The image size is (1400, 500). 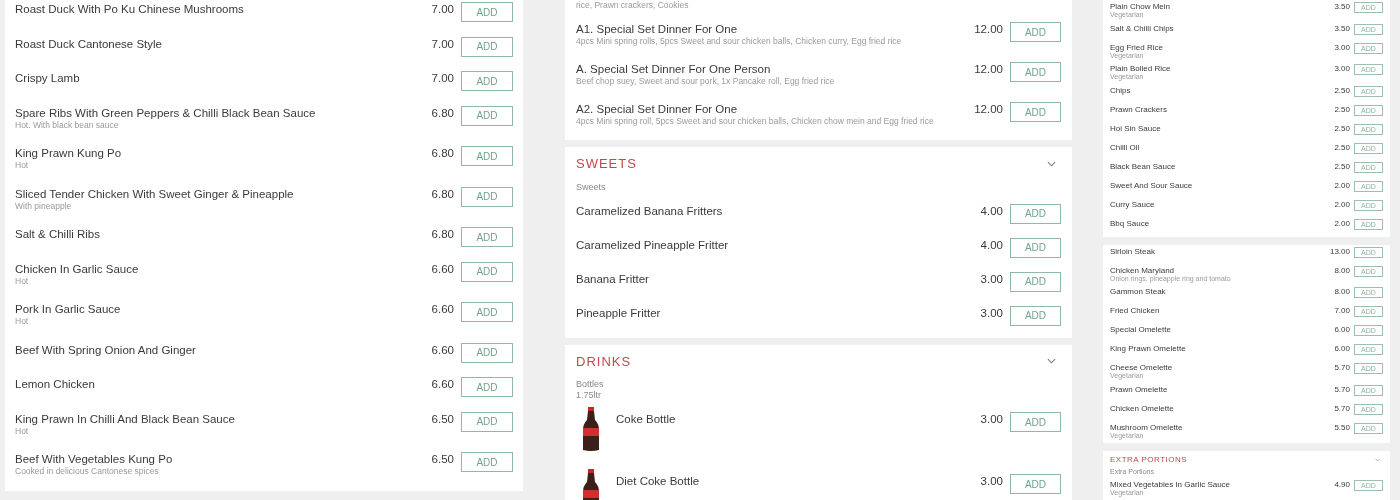 I want to click on item-name: Salt & Chilli Chips, so click(x=1142, y=28).